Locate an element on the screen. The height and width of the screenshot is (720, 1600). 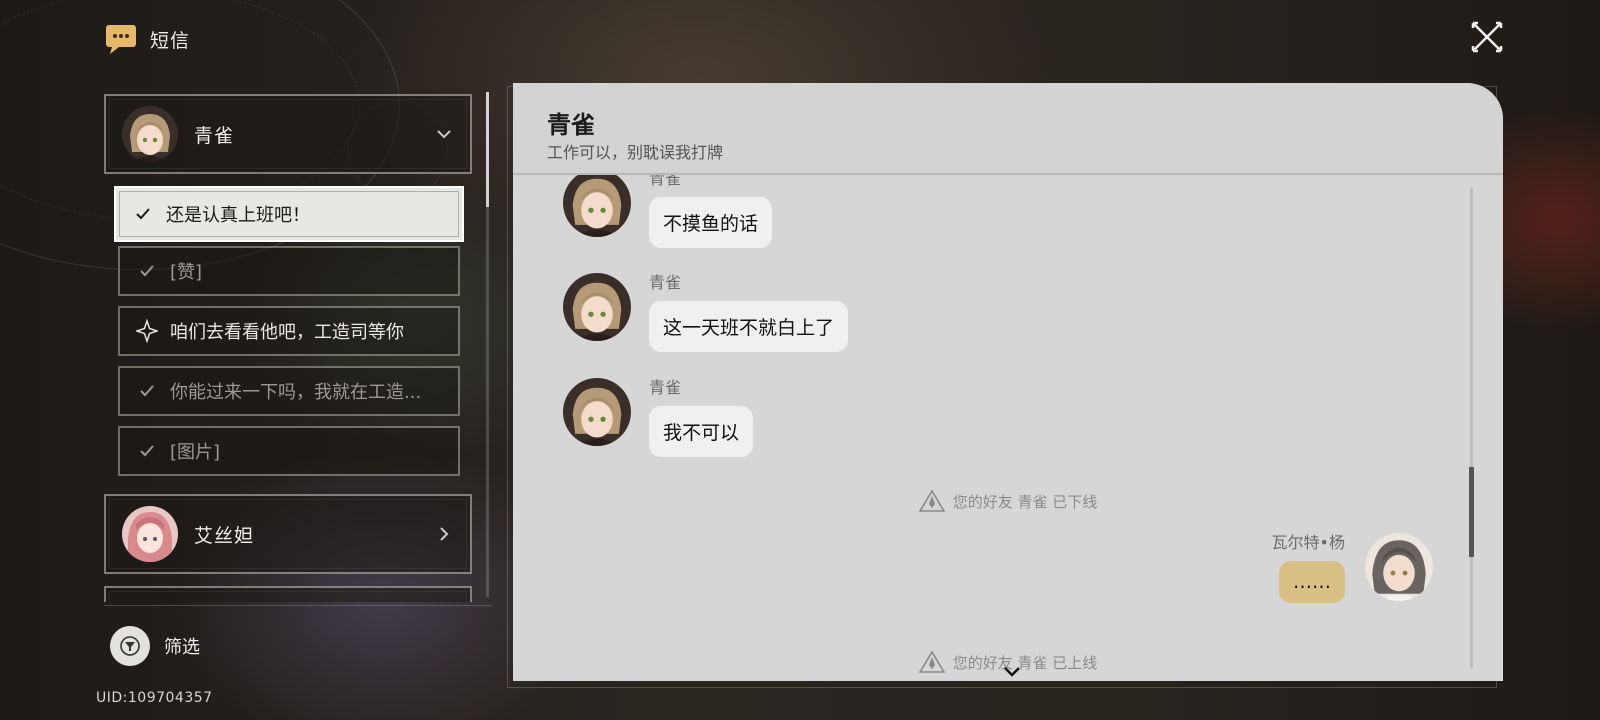
message-row: 青雀 不摸鱼的话 is located at coordinates (668, 211).